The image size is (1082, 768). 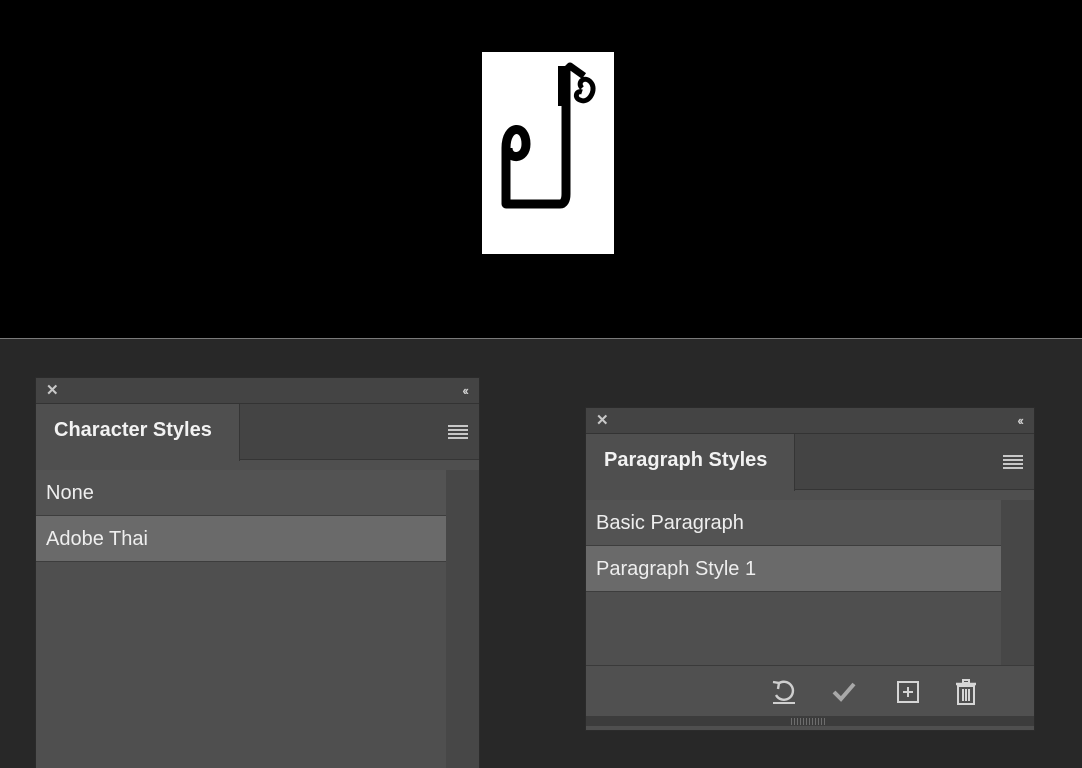 What do you see at coordinates (690, 462) in the screenshot?
I see `tab-paragraph-styles: Paragraph Styles` at bounding box center [690, 462].